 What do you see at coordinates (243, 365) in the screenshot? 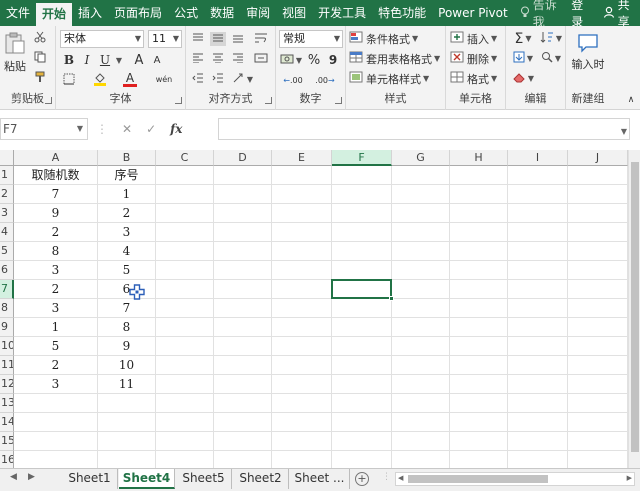
I see `cell-d11` at bounding box center [243, 365].